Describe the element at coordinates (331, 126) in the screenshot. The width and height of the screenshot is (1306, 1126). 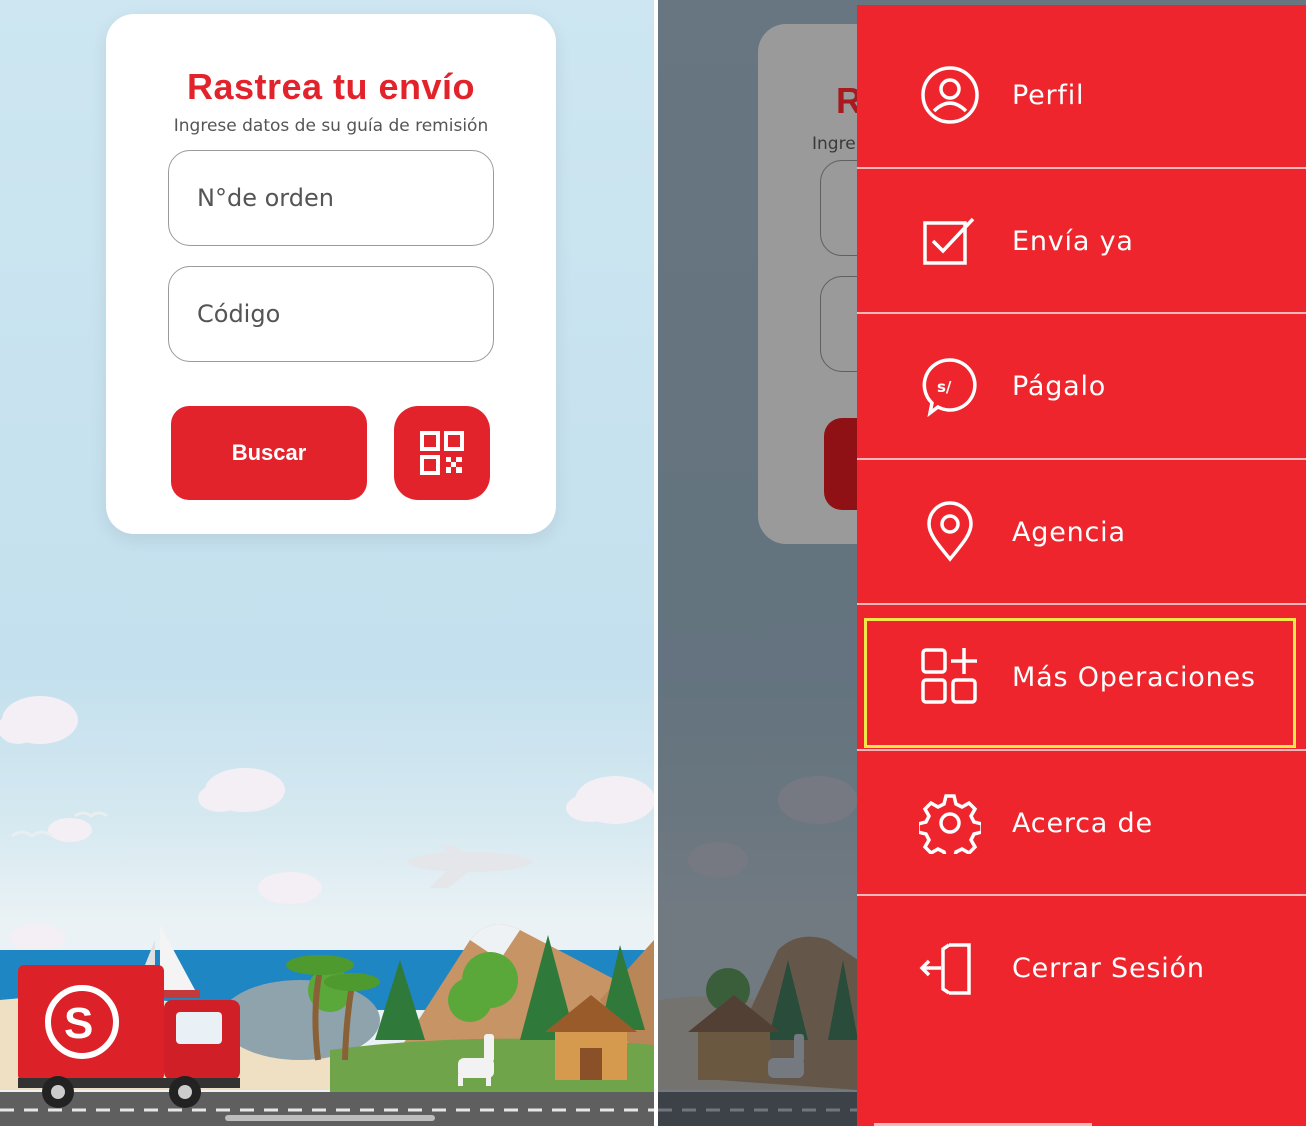
I see `page-subtitle: Ingrese datos de su guía de remisión` at that location.